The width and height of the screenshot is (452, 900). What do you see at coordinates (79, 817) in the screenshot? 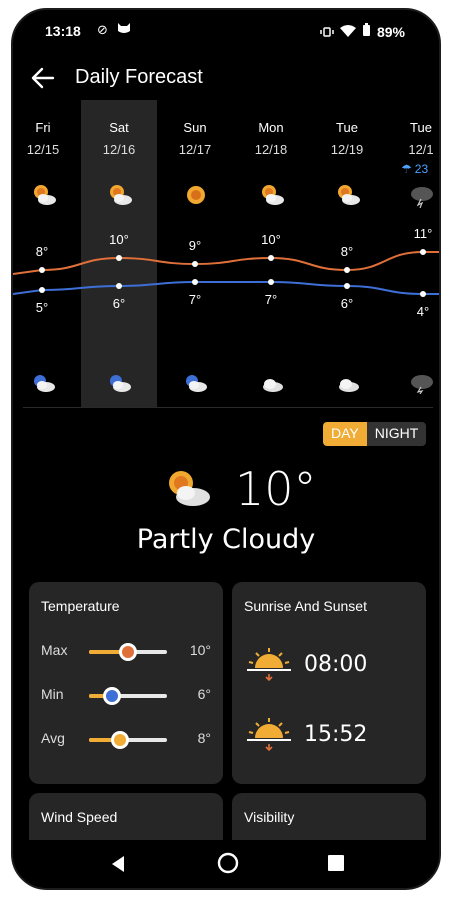
I see `card-title: Wind Speed` at bounding box center [79, 817].